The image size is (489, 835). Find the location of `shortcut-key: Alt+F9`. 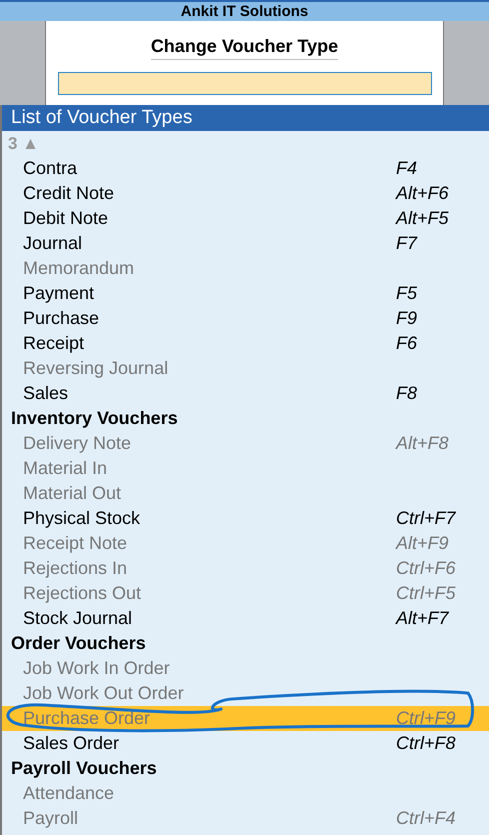

shortcut-key: Alt+F9 is located at coordinates (442, 543).